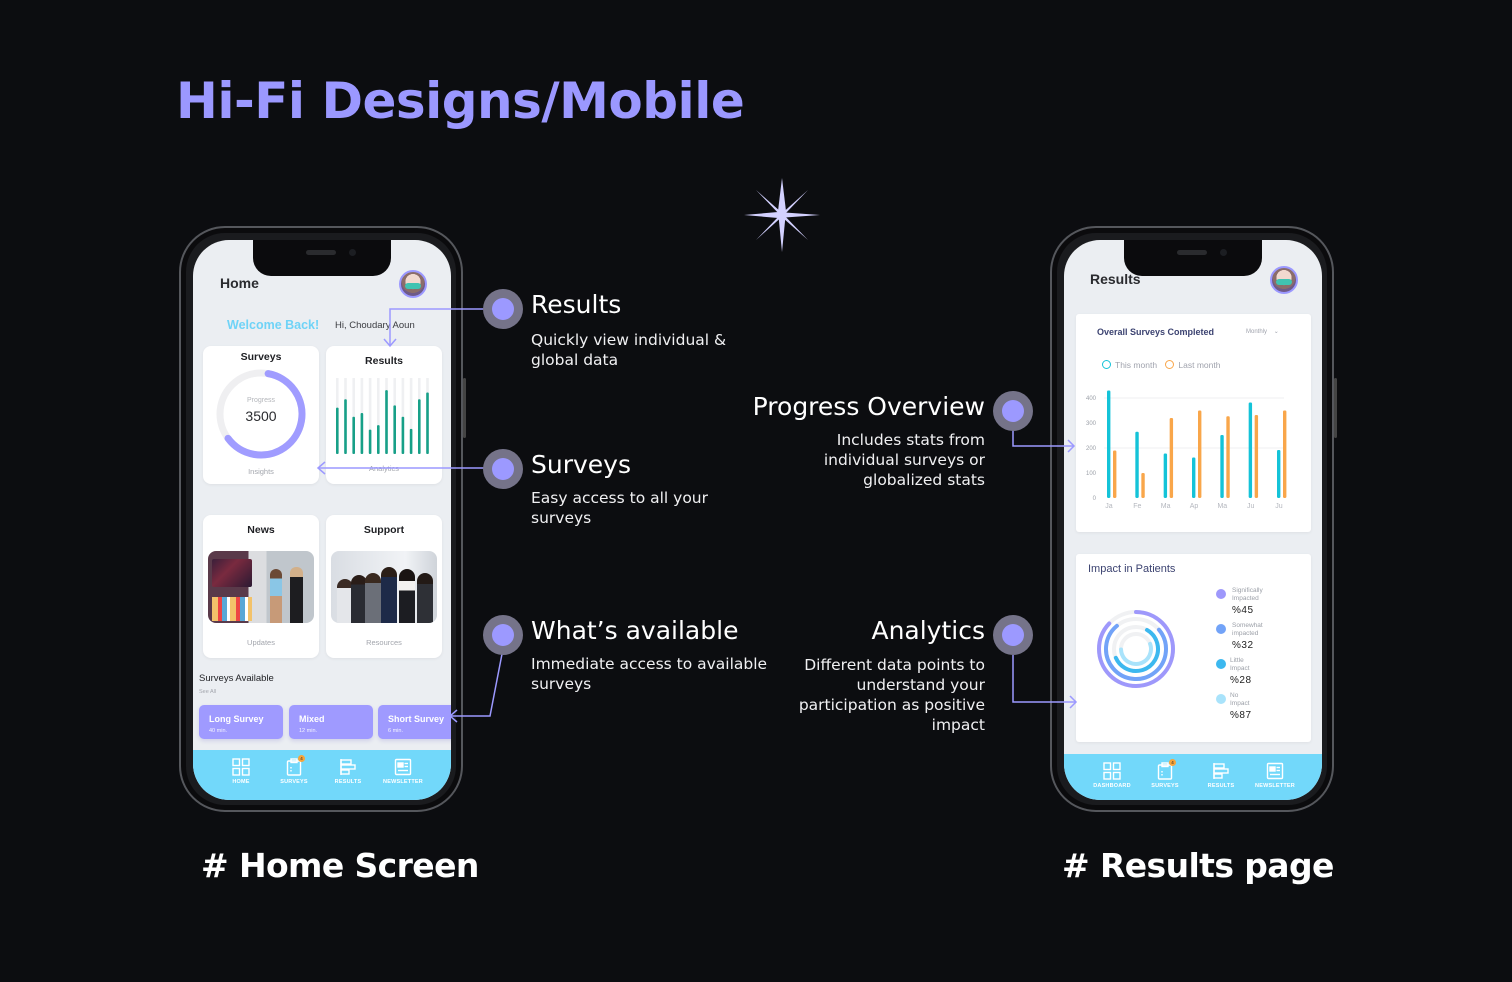  I want to click on results-card: Results Analytics, so click(384, 415).